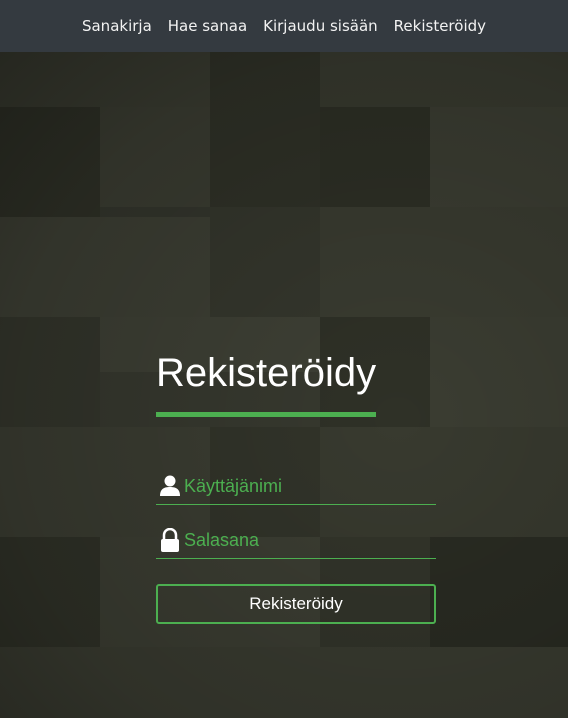  I want to click on nav-link-kirjaudu: Kirjaudu sisään, so click(320, 26).